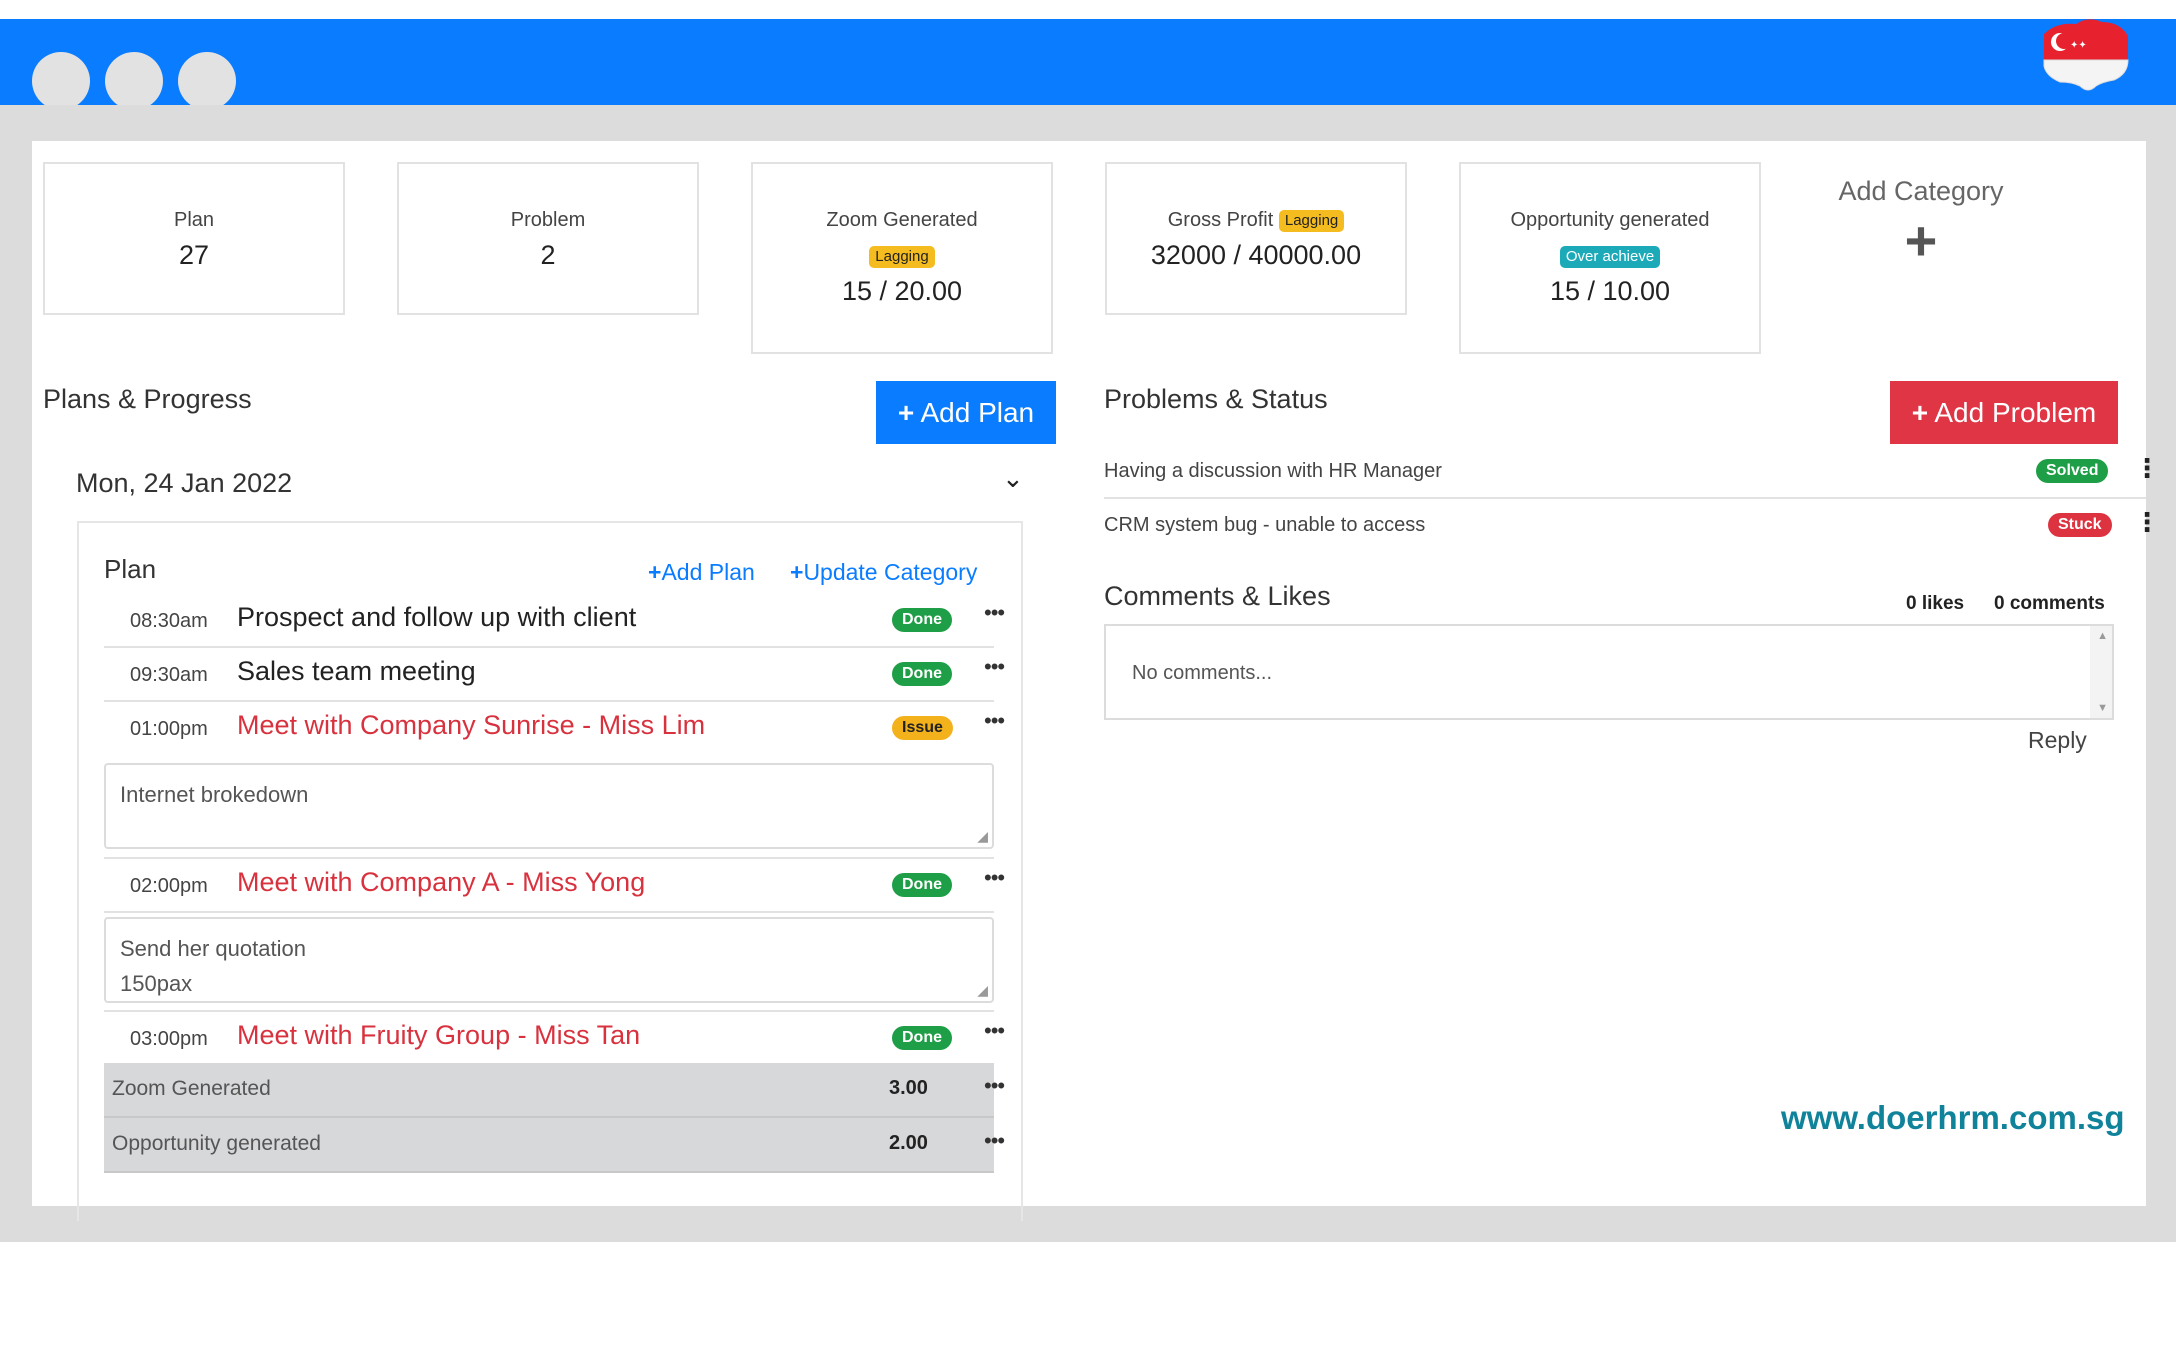 Image resolution: width=2176 pixels, height=1360 pixels. What do you see at coordinates (184, 483) in the screenshot?
I see `plan-date-selector: Mon, 24 Jan 2022` at bounding box center [184, 483].